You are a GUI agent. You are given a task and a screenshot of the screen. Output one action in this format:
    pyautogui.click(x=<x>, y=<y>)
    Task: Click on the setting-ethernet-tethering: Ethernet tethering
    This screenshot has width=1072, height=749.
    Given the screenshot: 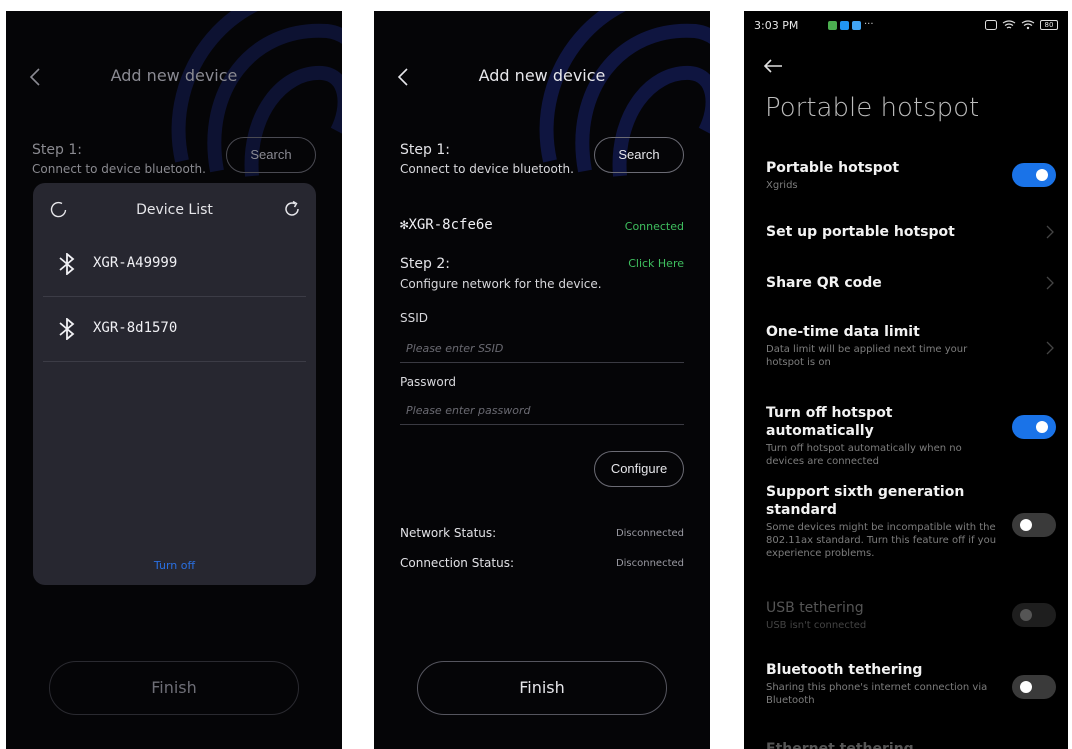 What is the action you would take?
    pyautogui.click(x=883, y=744)
    